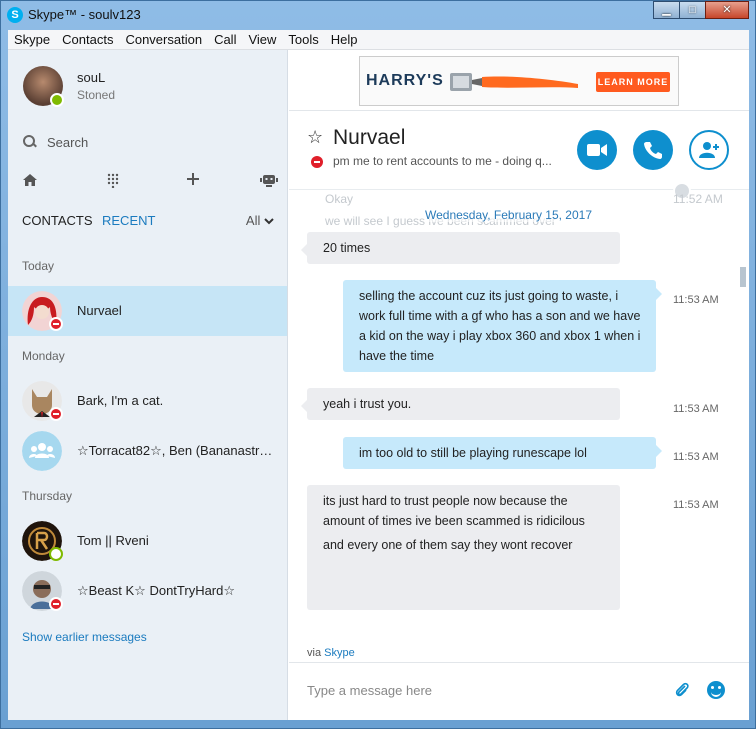 This screenshot has width=756, height=729. I want to click on scrolled-message-text: Okay, so click(339, 199).